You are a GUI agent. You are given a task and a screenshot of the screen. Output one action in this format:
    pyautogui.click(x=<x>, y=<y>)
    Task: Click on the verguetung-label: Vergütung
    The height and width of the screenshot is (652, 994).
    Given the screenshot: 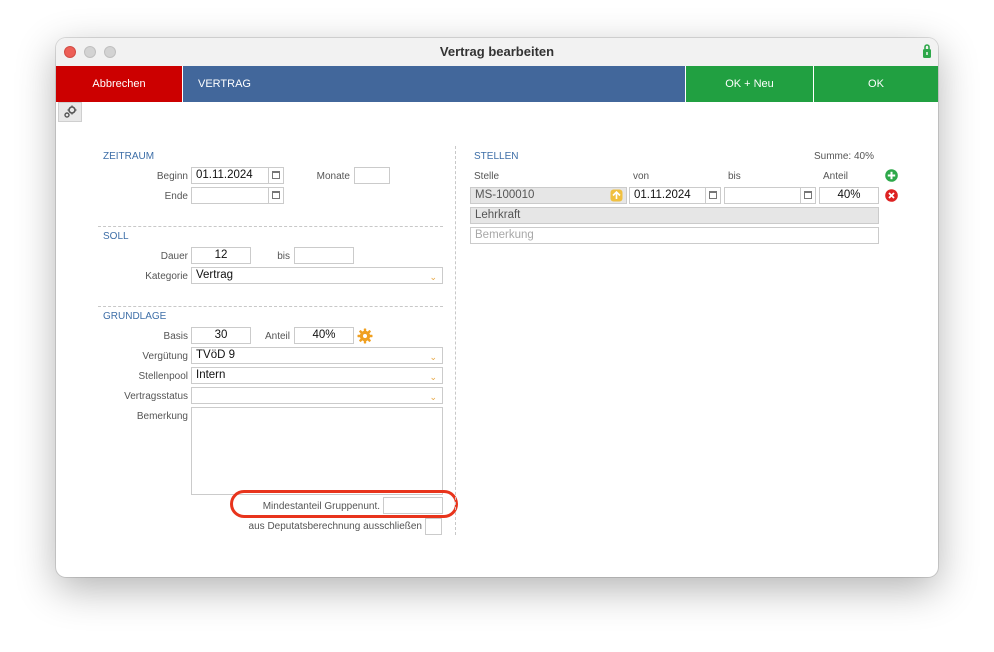 What is the action you would take?
    pyautogui.click(x=165, y=356)
    